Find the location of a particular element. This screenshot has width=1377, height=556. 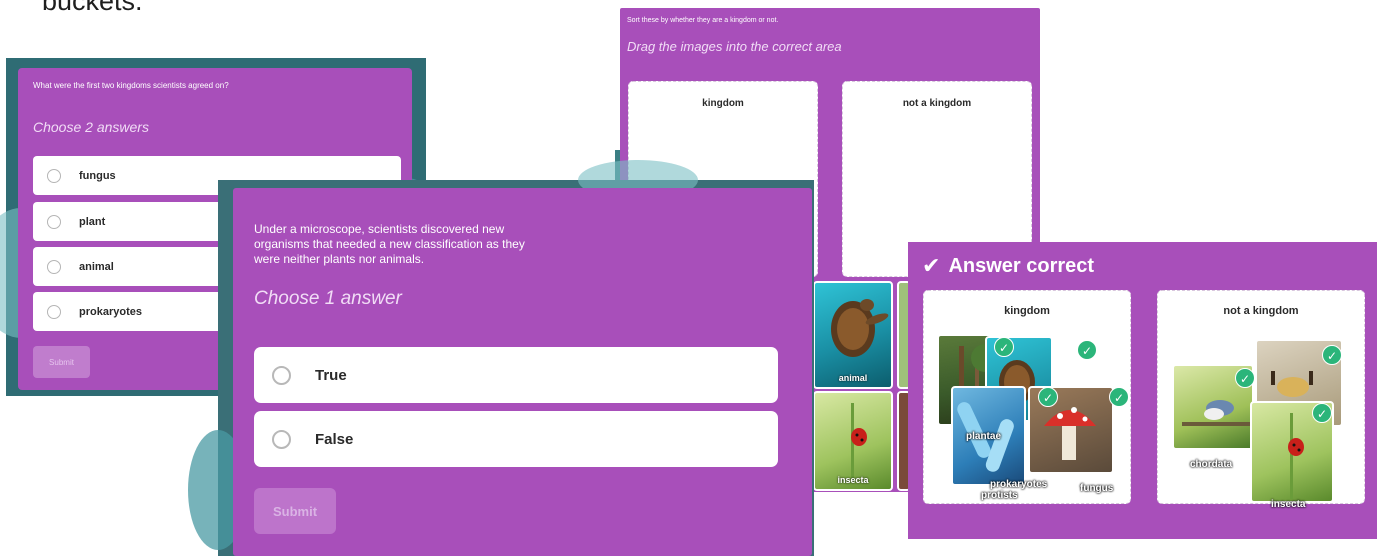

instruction-text: Drag the images into the correct area is located at coordinates (734, 46).